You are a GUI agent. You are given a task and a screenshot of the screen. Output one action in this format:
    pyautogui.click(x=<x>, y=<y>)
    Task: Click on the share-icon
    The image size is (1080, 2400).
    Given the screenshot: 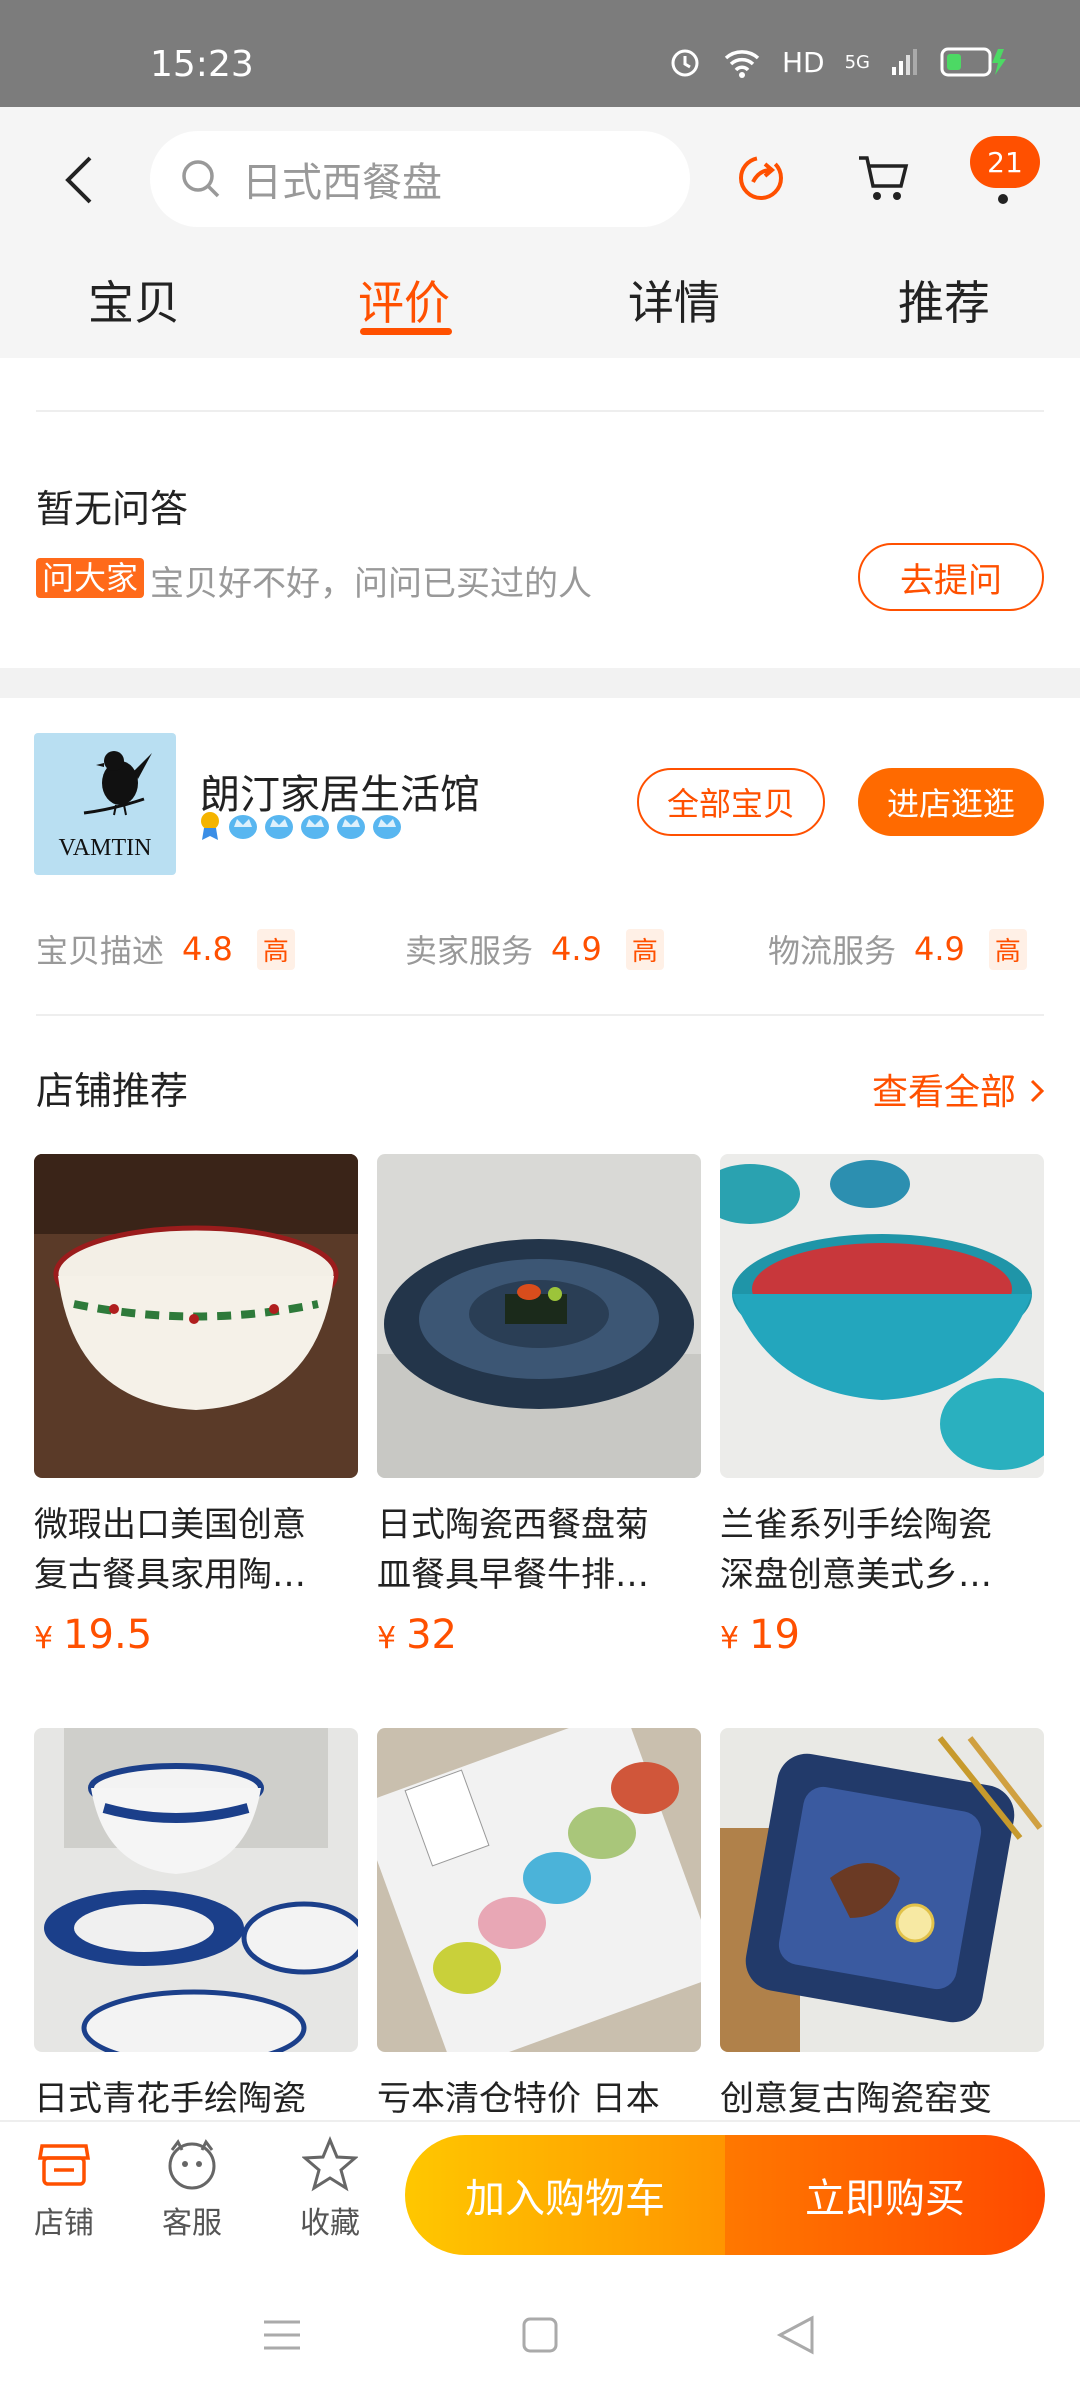 What is the action you would take?
    pyautogui.click(x=761, y=178)
    